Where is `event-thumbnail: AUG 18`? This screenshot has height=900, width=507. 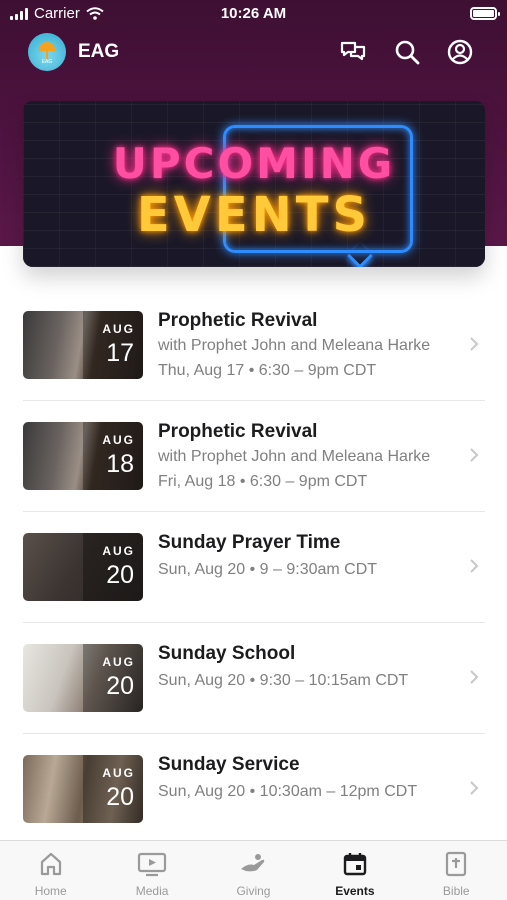
event-thumbnail: AUG 18 is located at coordinates (83, 456).